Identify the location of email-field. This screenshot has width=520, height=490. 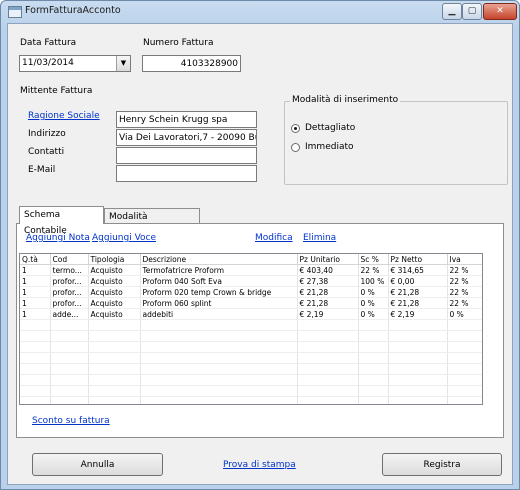
(186, 173).